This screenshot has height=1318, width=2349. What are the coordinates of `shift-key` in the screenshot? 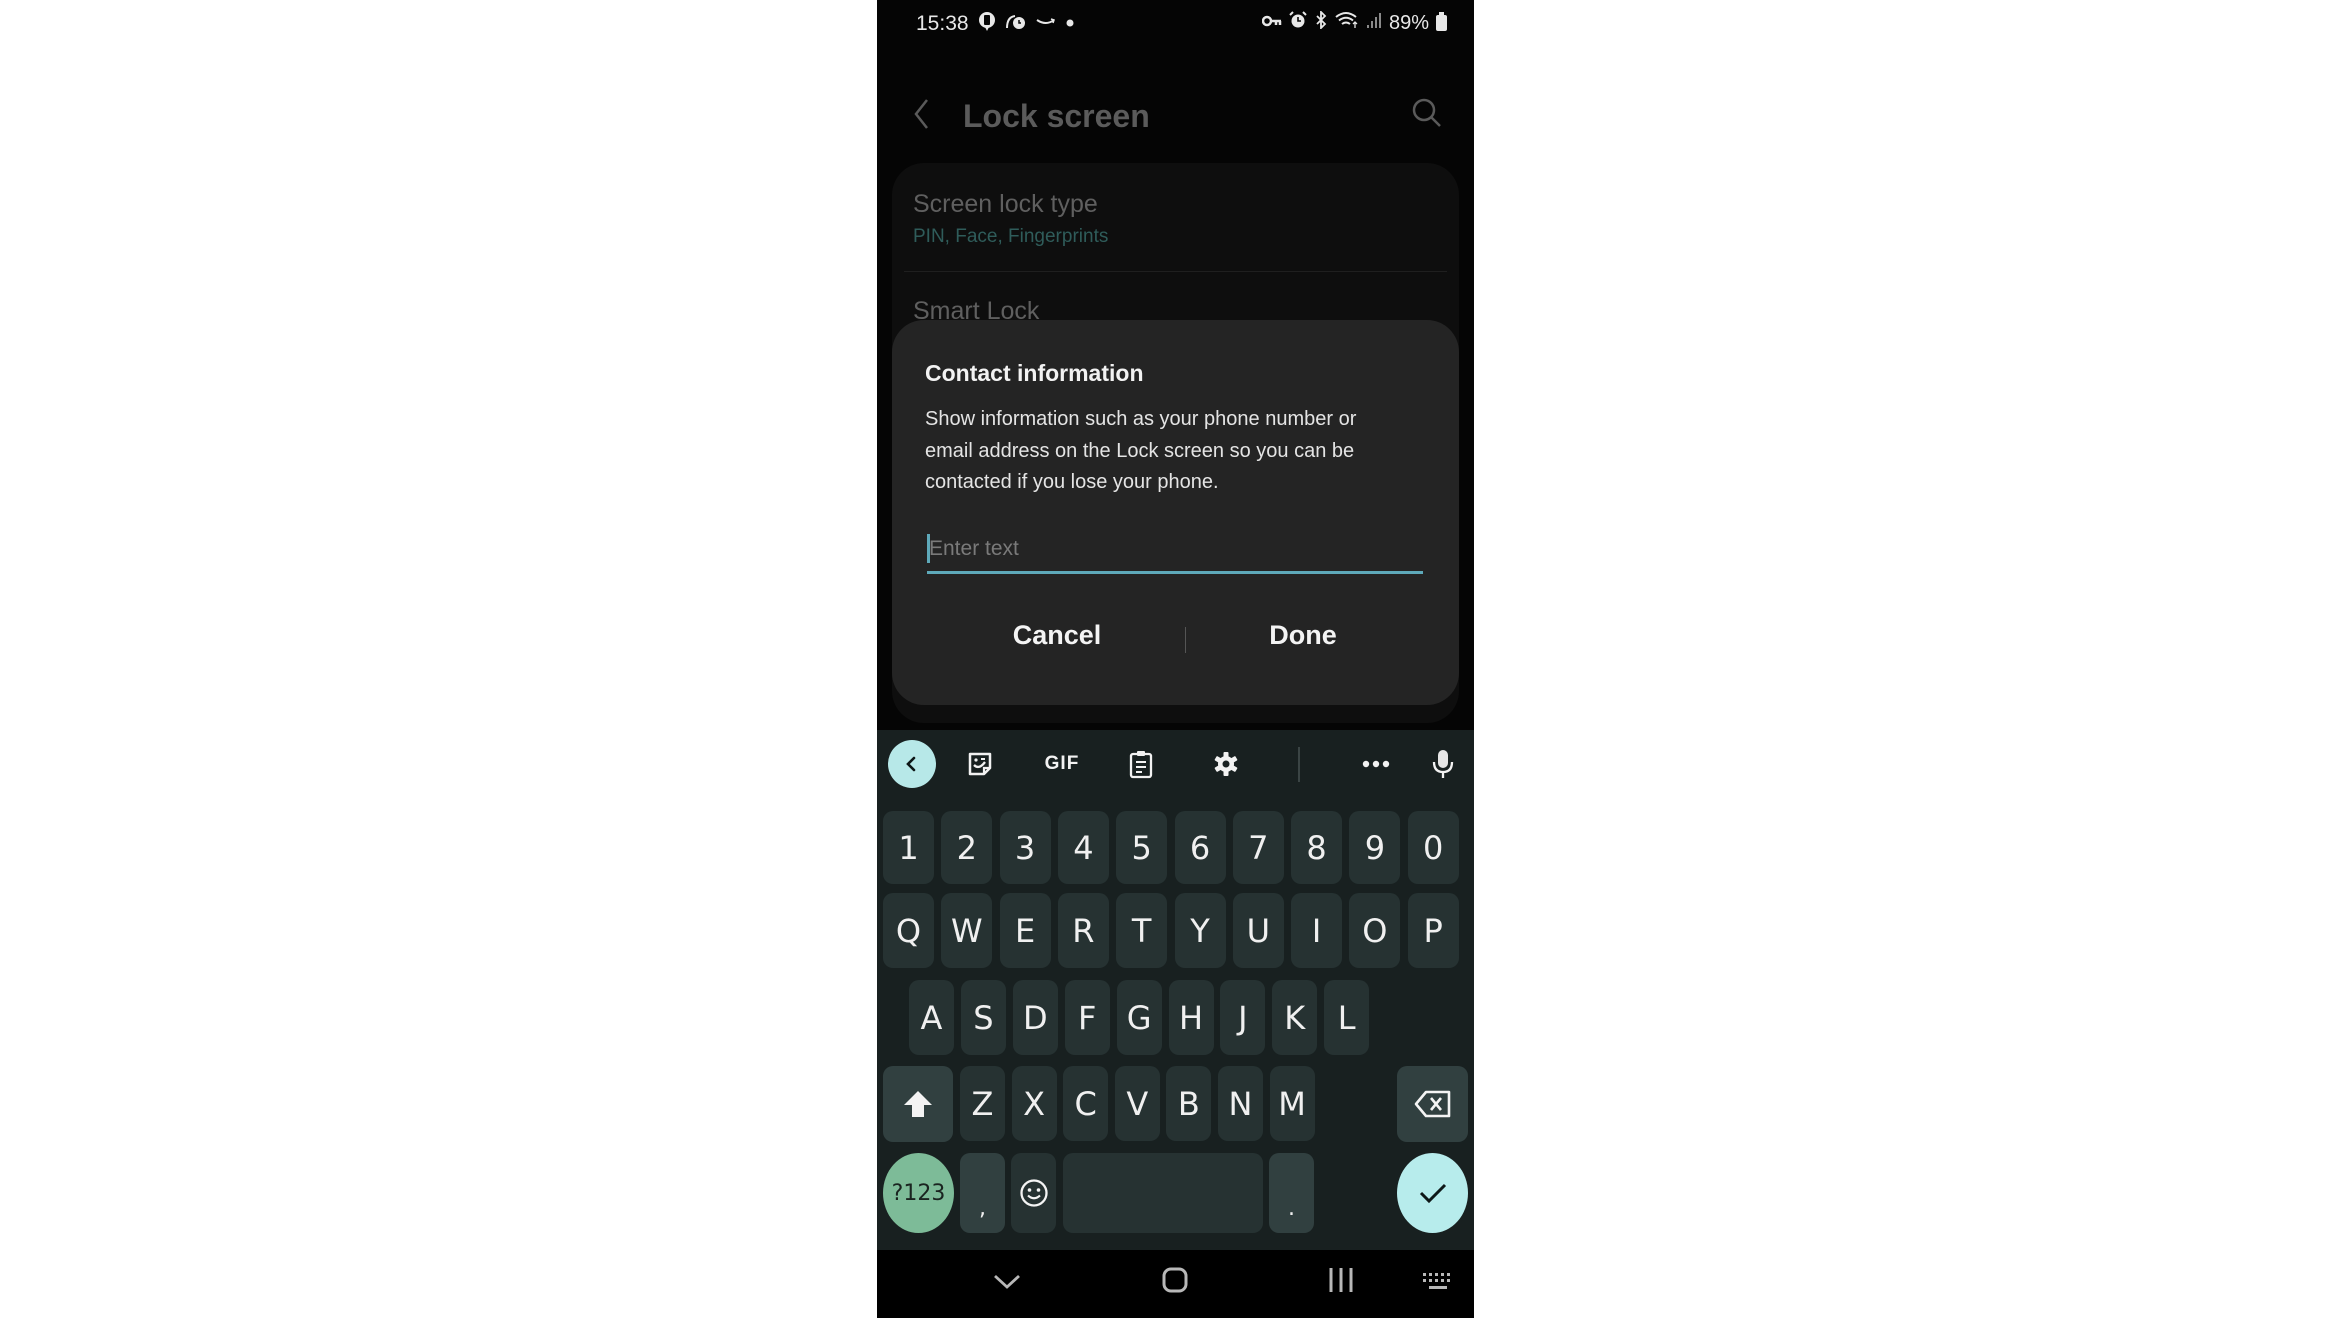 It's located at (918, 1104).